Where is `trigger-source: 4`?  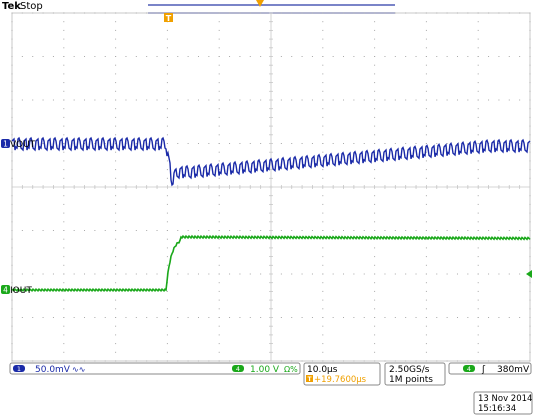 trigger-source: 4 is located at coordinates (469, 369).